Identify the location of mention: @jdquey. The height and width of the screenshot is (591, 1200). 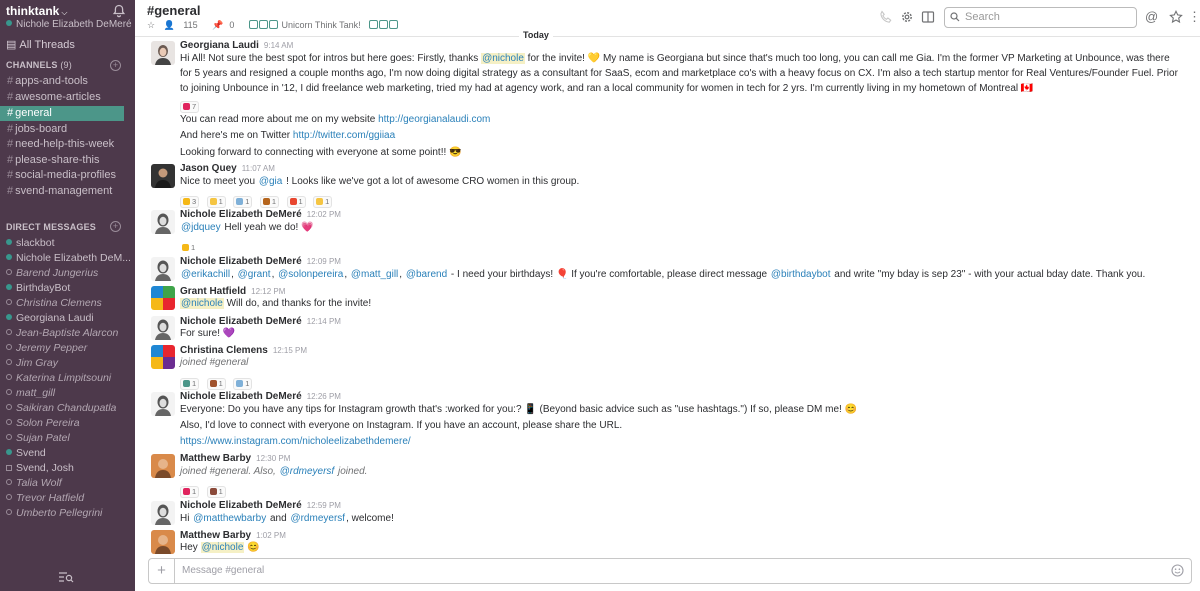
(201, 227).